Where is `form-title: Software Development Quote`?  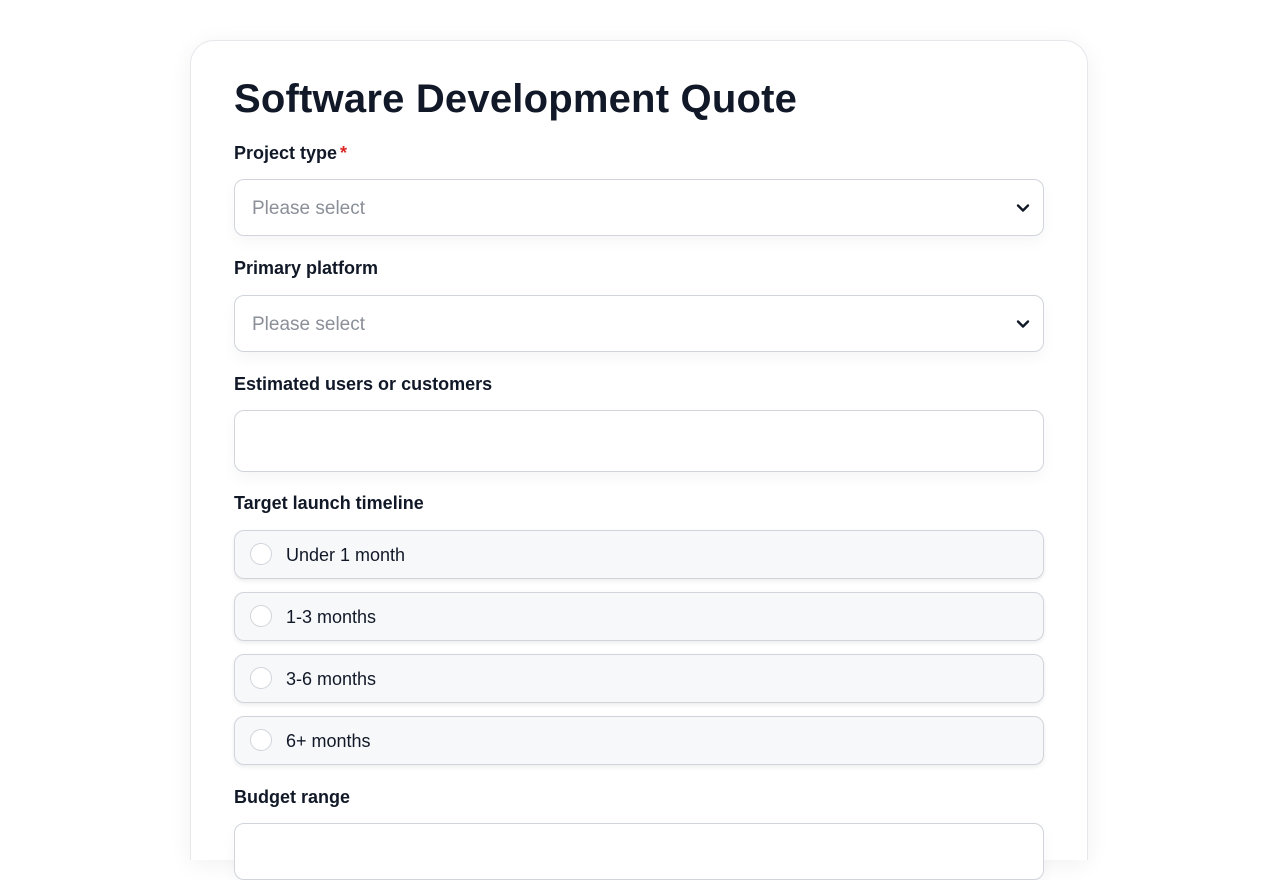
form-title: Software Development Quote is located at coordinates (516, 99).